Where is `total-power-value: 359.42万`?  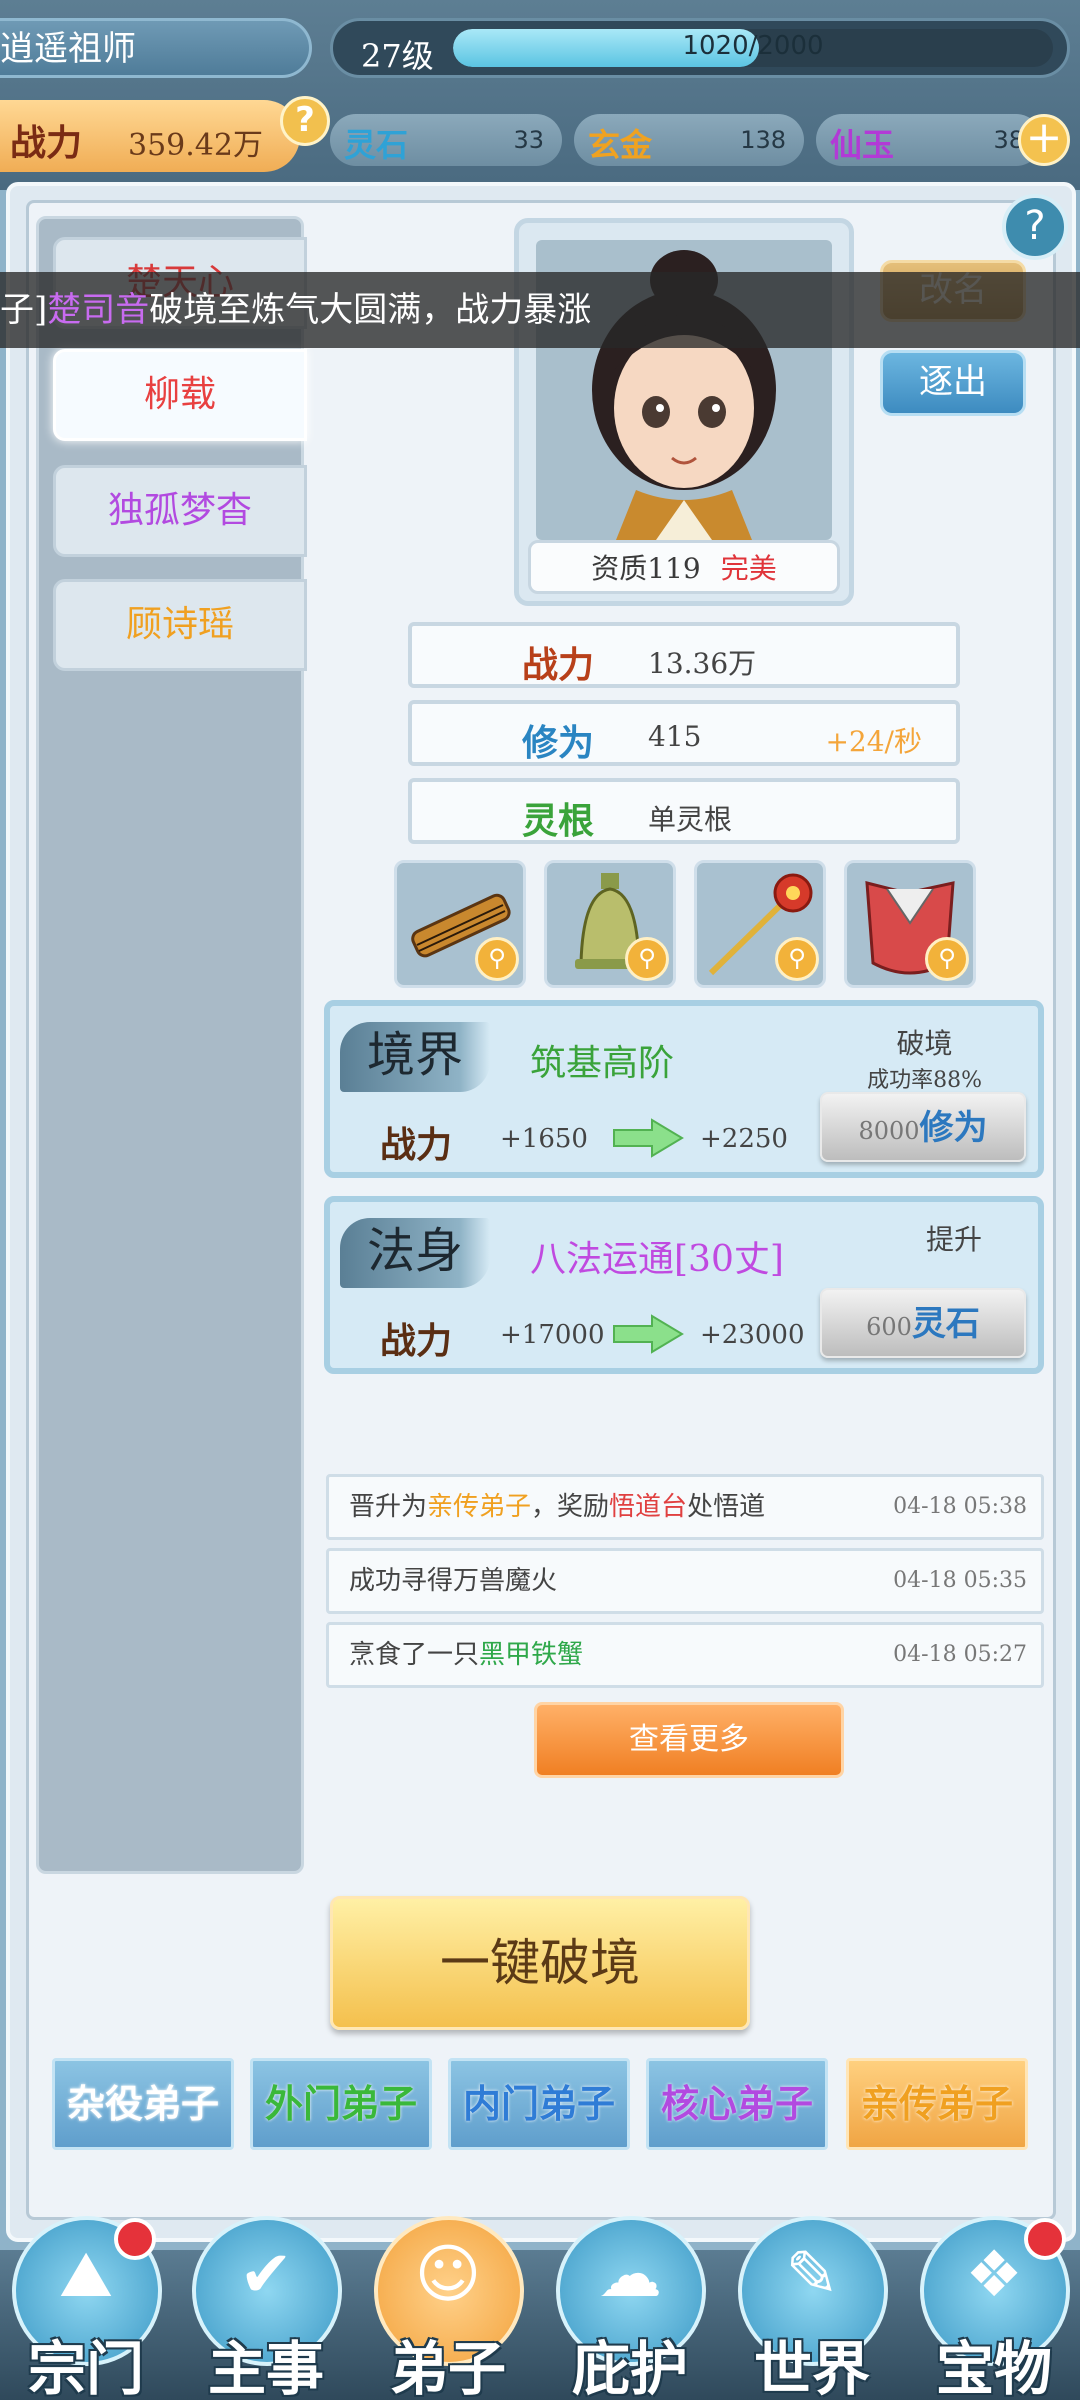
total-power-value: 359.42万 is located at coordinates (195, 145).